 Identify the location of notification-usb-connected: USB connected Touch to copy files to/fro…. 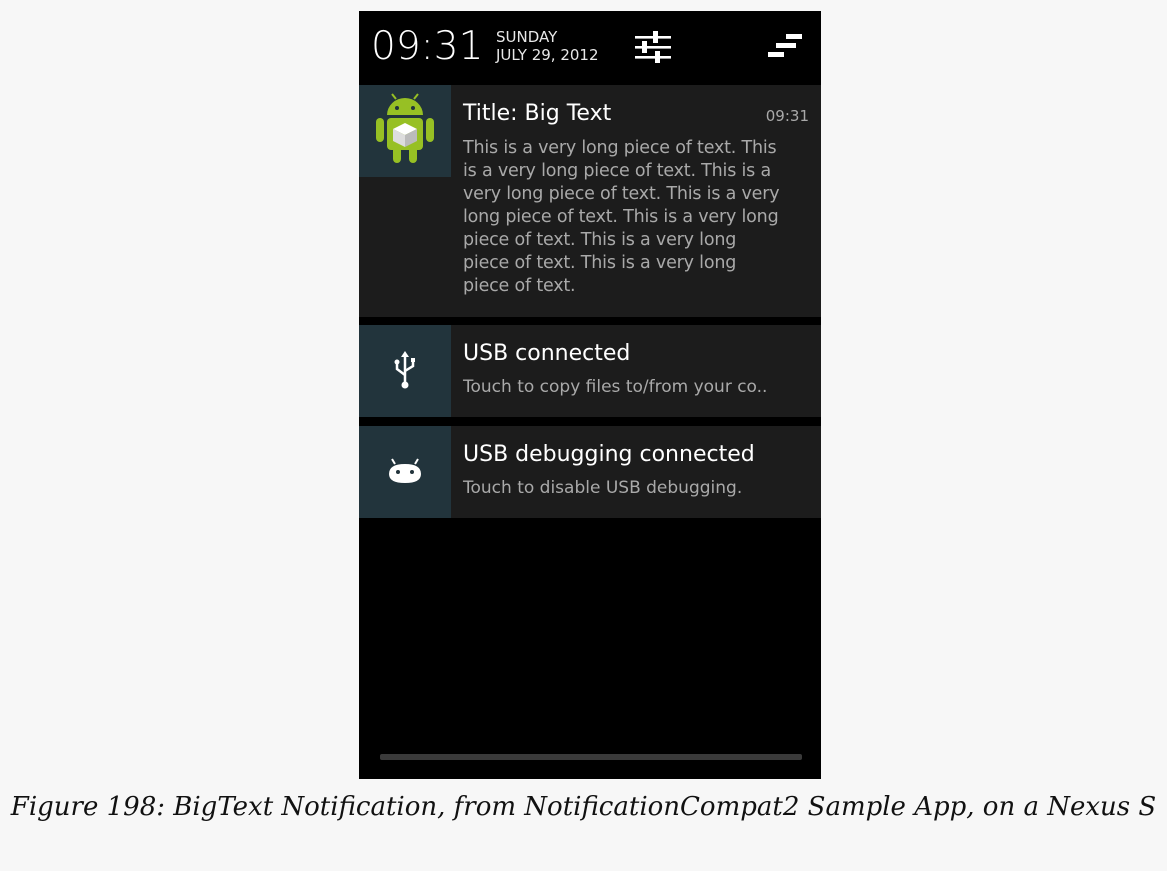
(590, 371).